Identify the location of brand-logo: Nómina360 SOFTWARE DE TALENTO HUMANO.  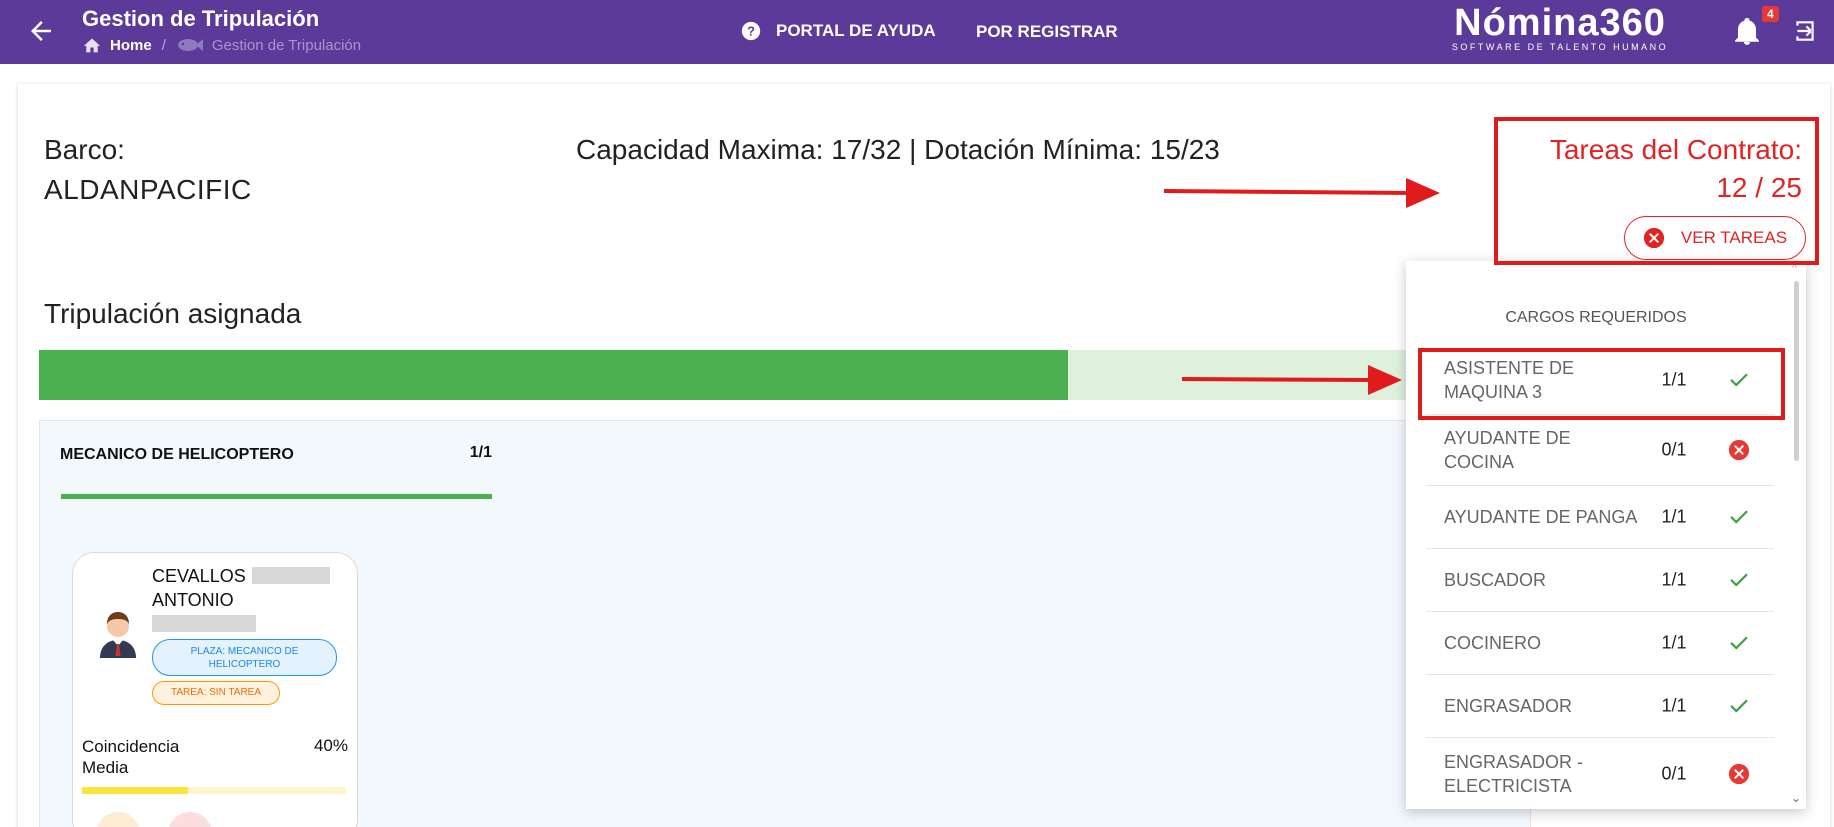
(1560, 27).